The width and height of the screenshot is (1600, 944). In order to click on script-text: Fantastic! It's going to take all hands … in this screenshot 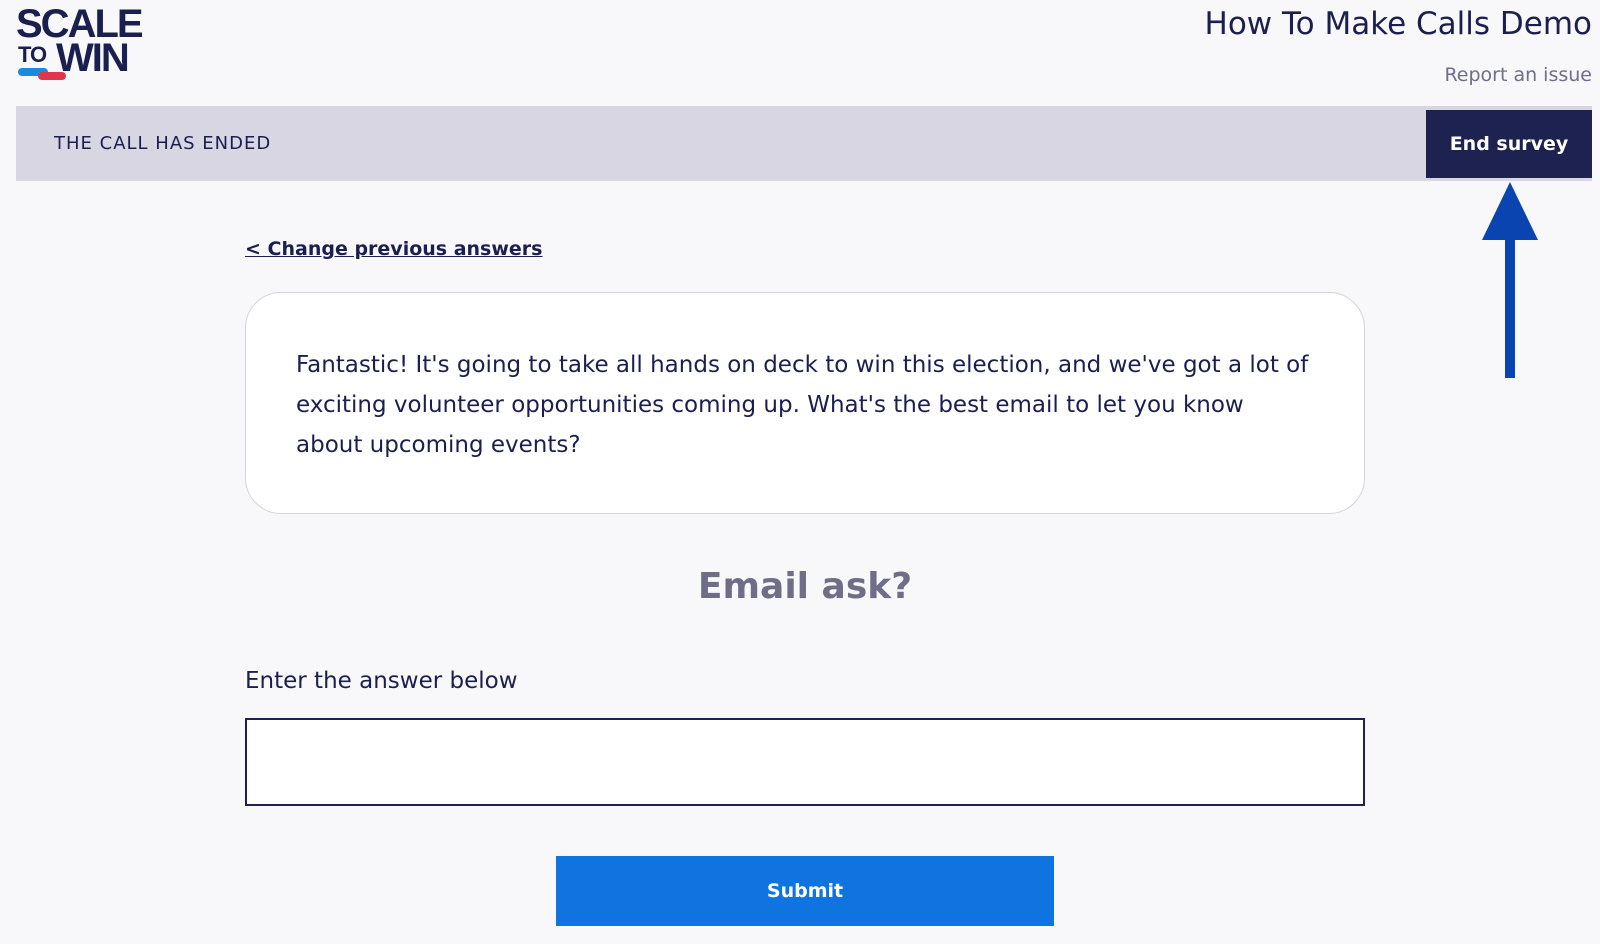, I will do `click(802, 405)`.